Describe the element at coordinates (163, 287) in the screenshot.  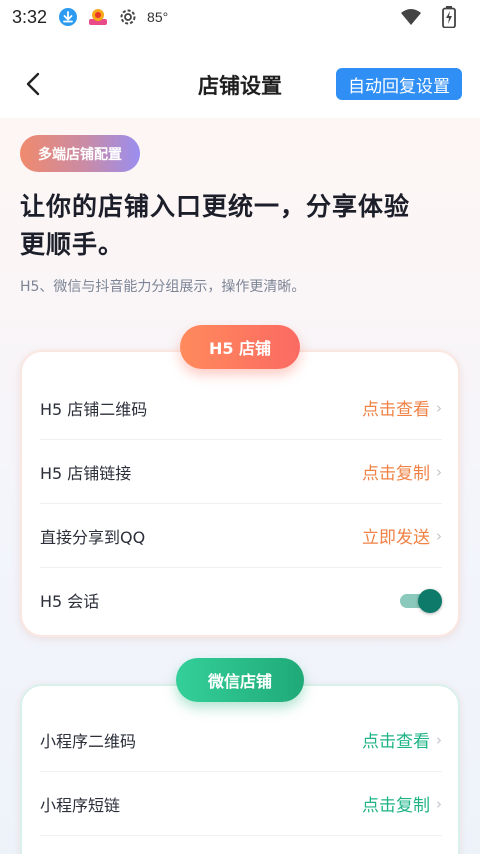
I see `subline: H5、微信与抖音能力分组展示，操作更清晰。` at that location.